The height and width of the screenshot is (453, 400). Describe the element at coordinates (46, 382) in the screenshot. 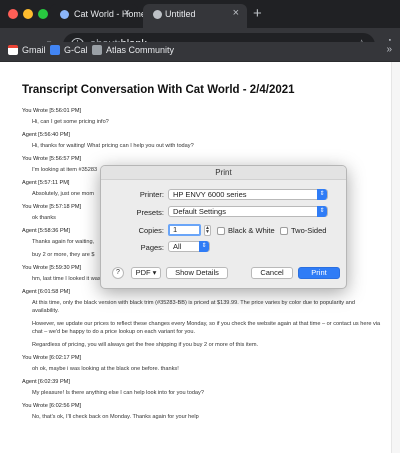

I see `message-author: Agent [6:02:39 PM]` at that location.